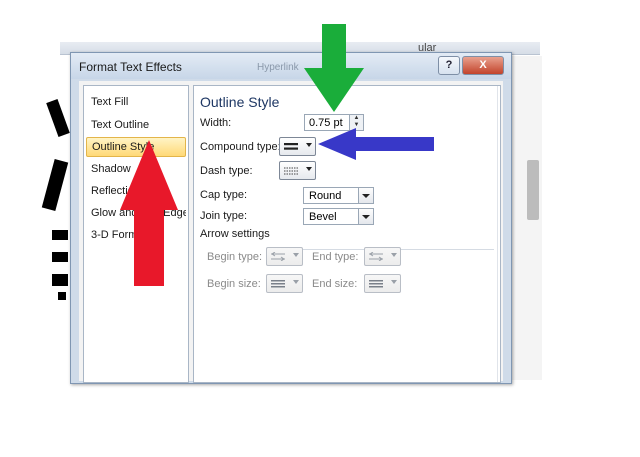 Image resolution: width=640 pixels, height=457 pixels. I want to click on red-up-arrow-annotation, so click(149, 213).